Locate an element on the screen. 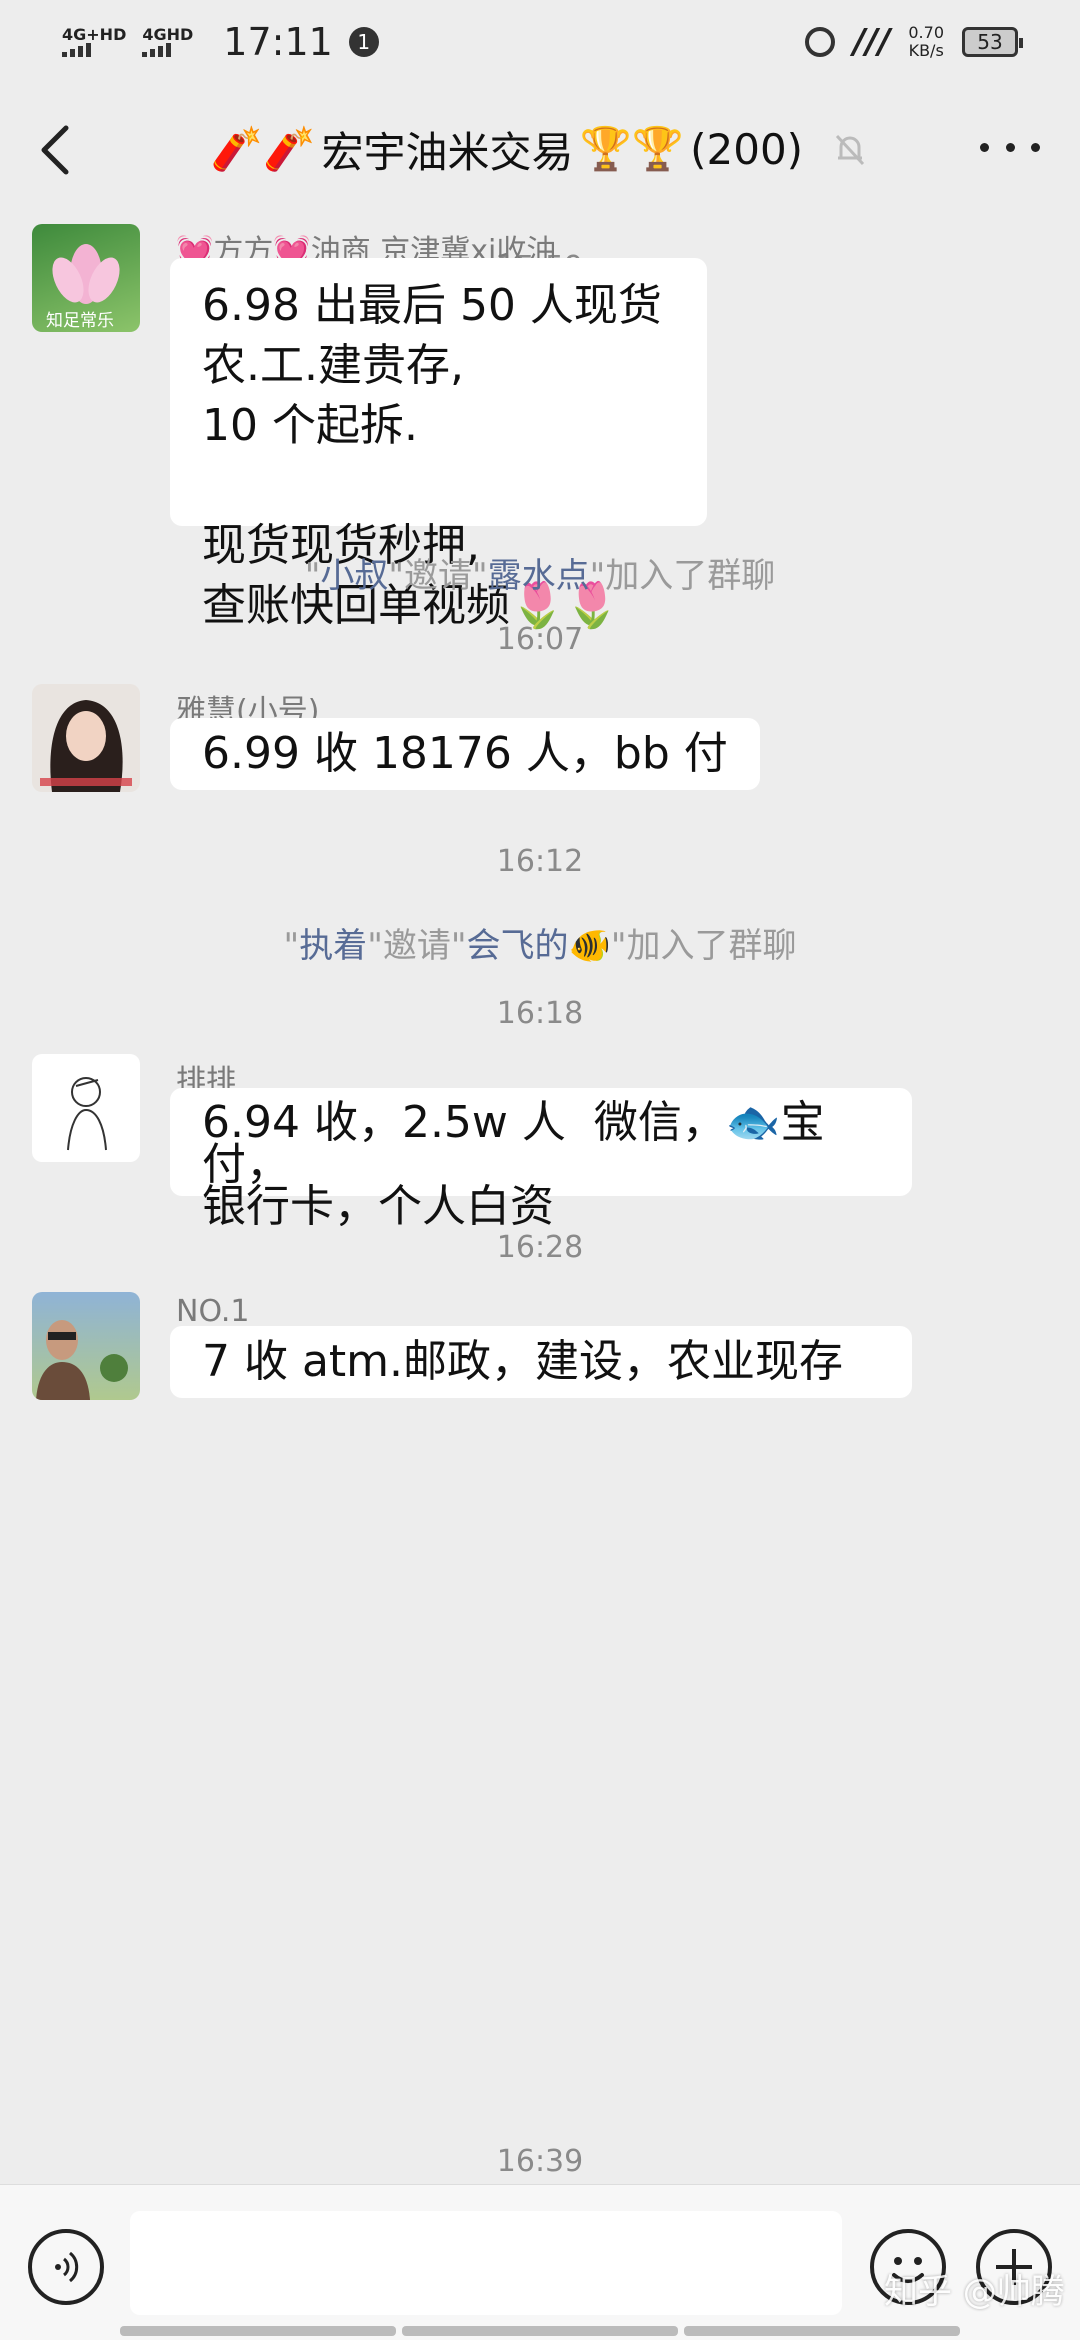 This screenshot has height=2340, width=1080. member-count: (200) is located at coordinates (747, 149).